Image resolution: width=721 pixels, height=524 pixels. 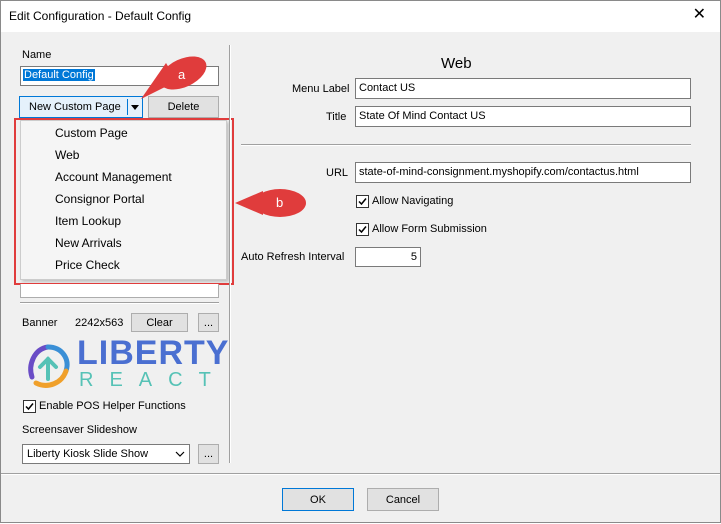 I want to click on section-title: Web, so click(x=456, y=63).